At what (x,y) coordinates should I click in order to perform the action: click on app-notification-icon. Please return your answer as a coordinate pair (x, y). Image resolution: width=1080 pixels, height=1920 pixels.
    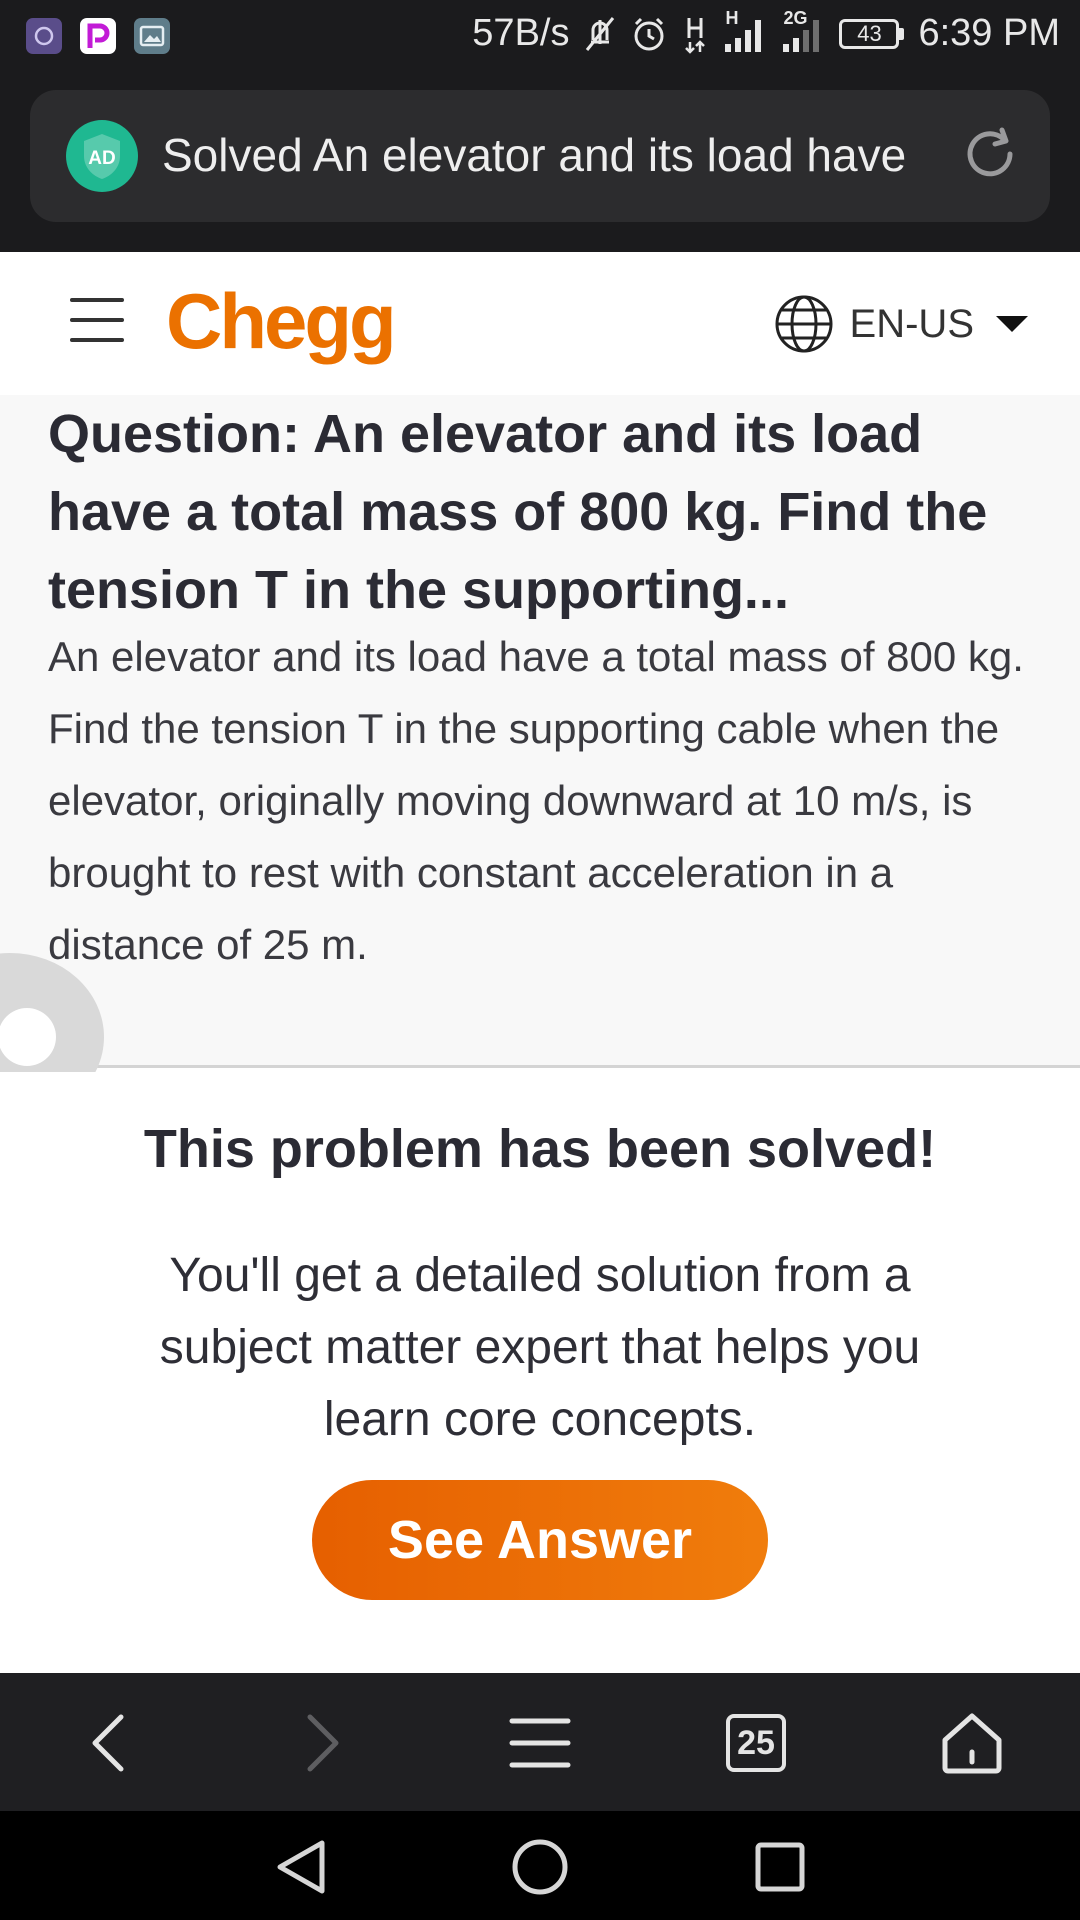
    Looking at the image, I should click on (44, 36).